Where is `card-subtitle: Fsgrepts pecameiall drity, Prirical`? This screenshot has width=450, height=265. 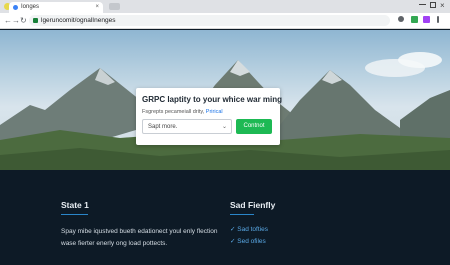
card-subtitle: Fsgrepts pecameiall drity, Prirical is located at coordinates (182, 112).